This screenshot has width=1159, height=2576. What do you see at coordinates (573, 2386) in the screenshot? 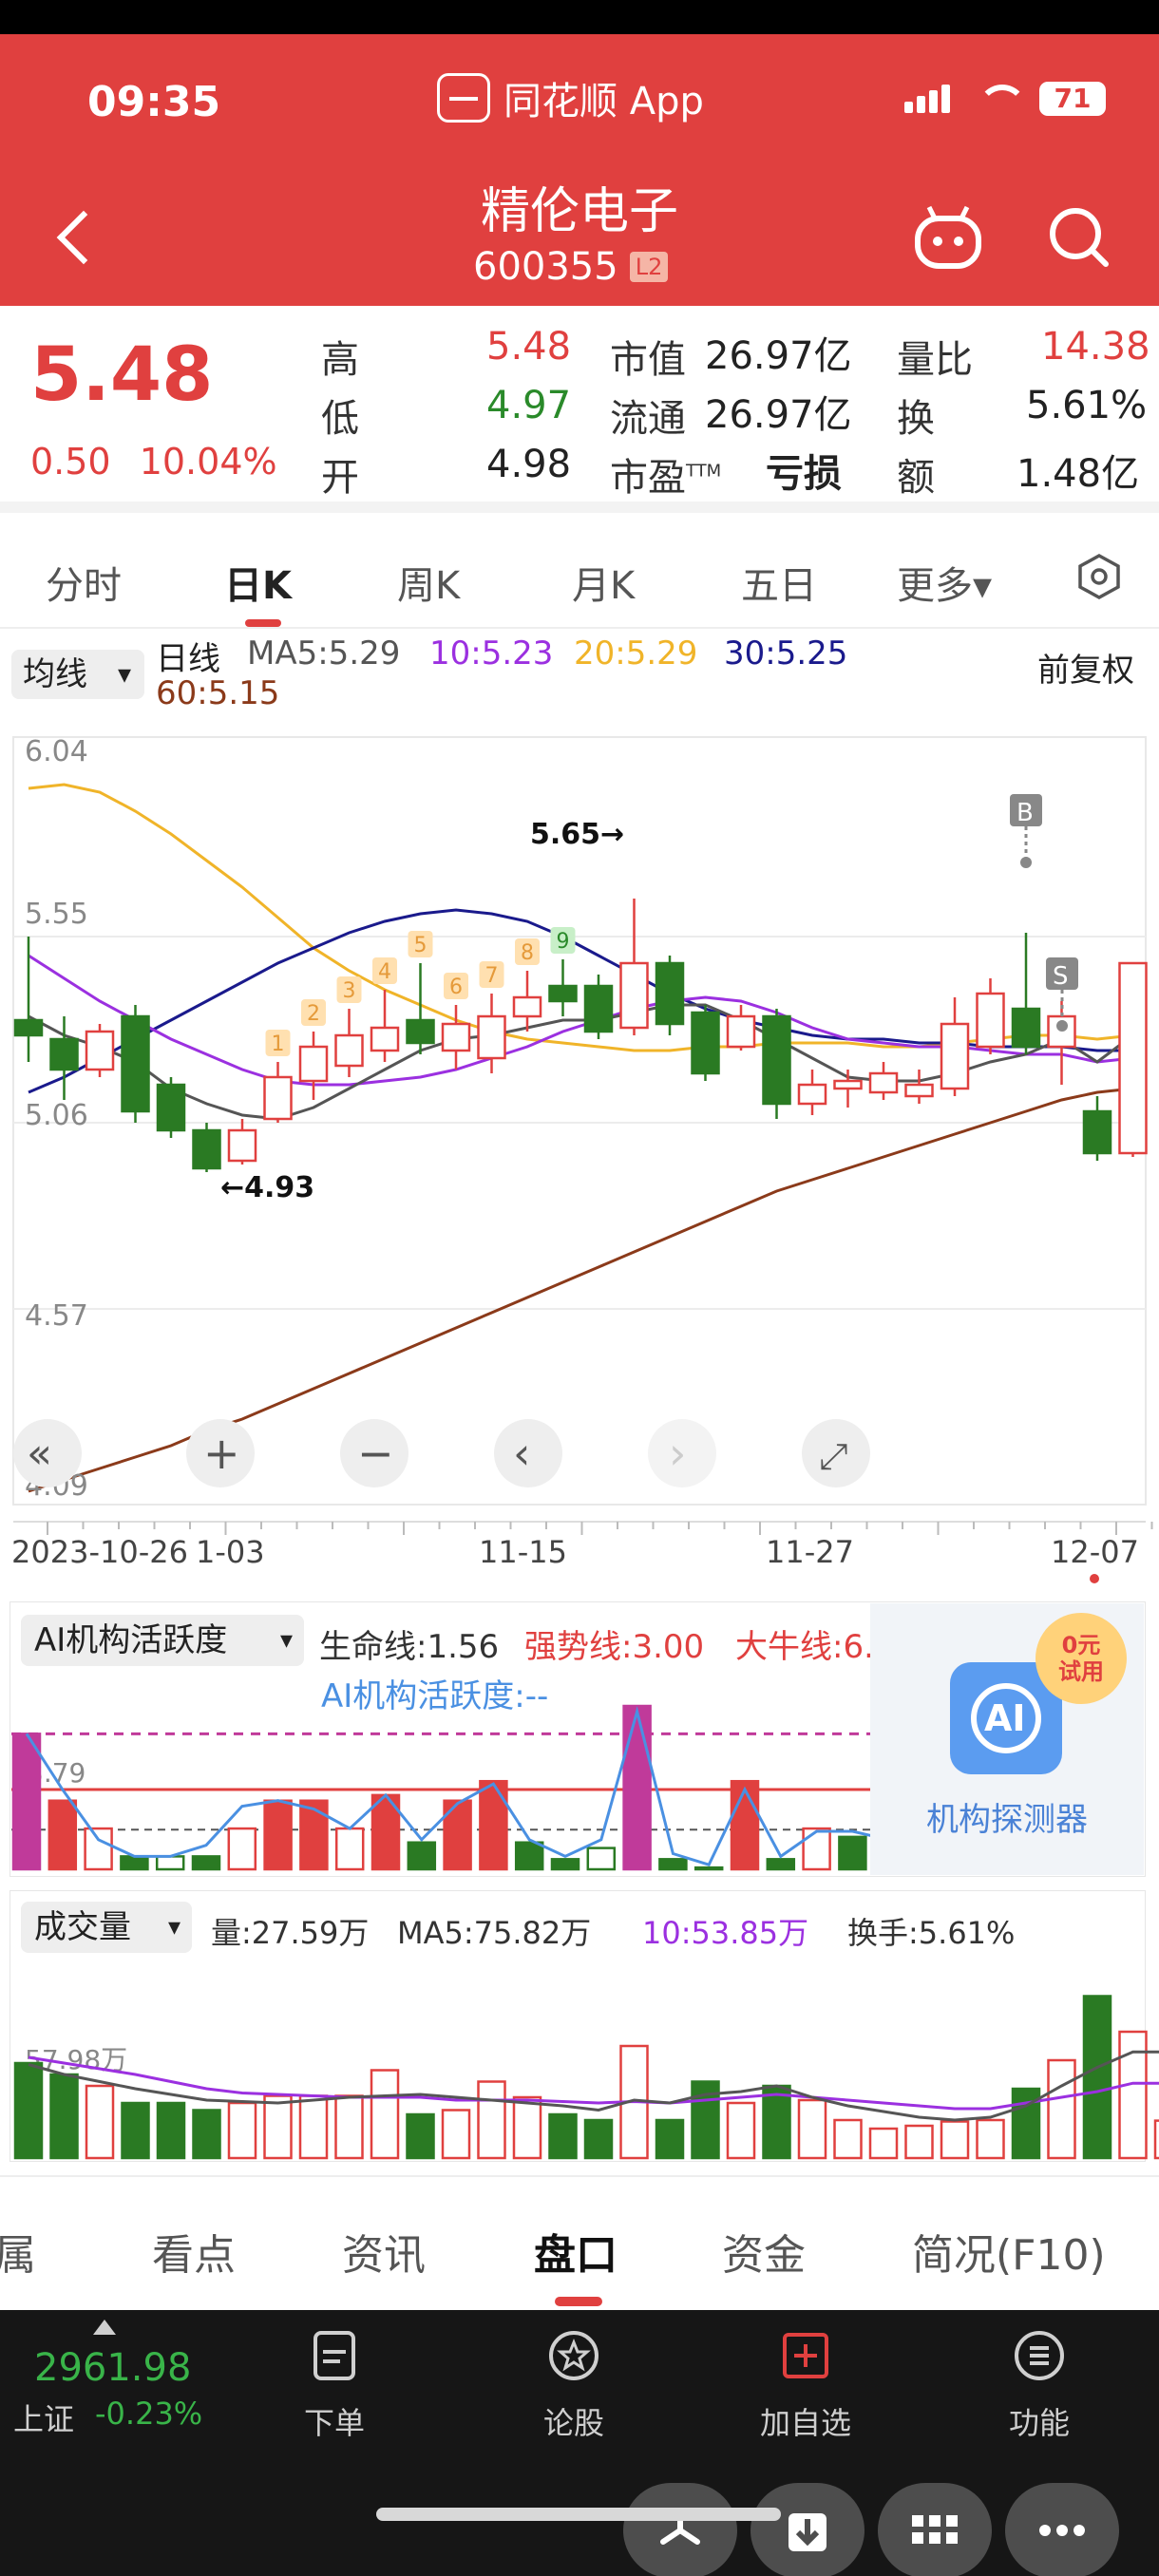
I see `discuss-button: 论股` at bounding box center [573, 2386].